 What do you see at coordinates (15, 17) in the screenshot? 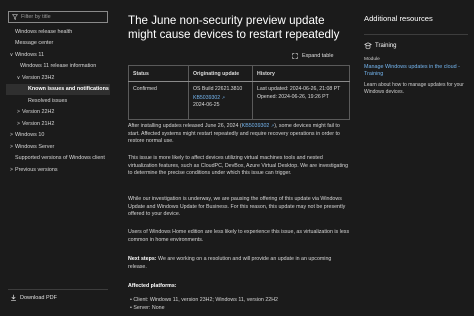
I see `filter-icon` at bounding box center [15, 17].